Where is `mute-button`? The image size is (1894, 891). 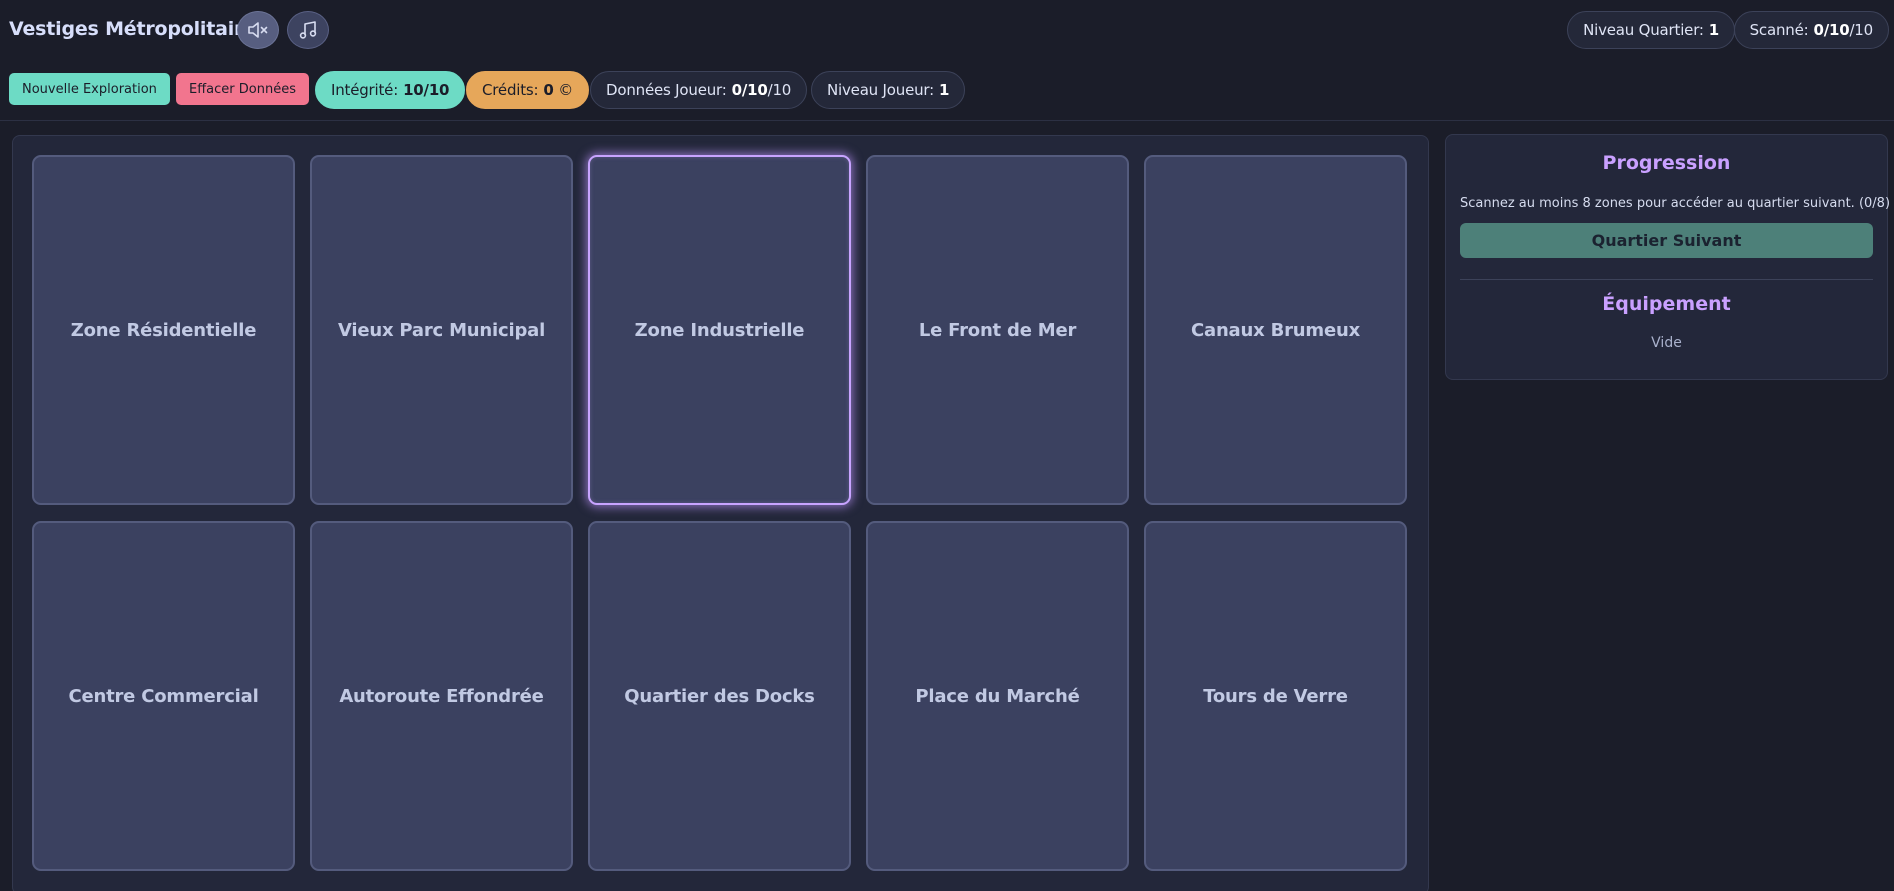 mute-button is located at coordinates (258, 30).